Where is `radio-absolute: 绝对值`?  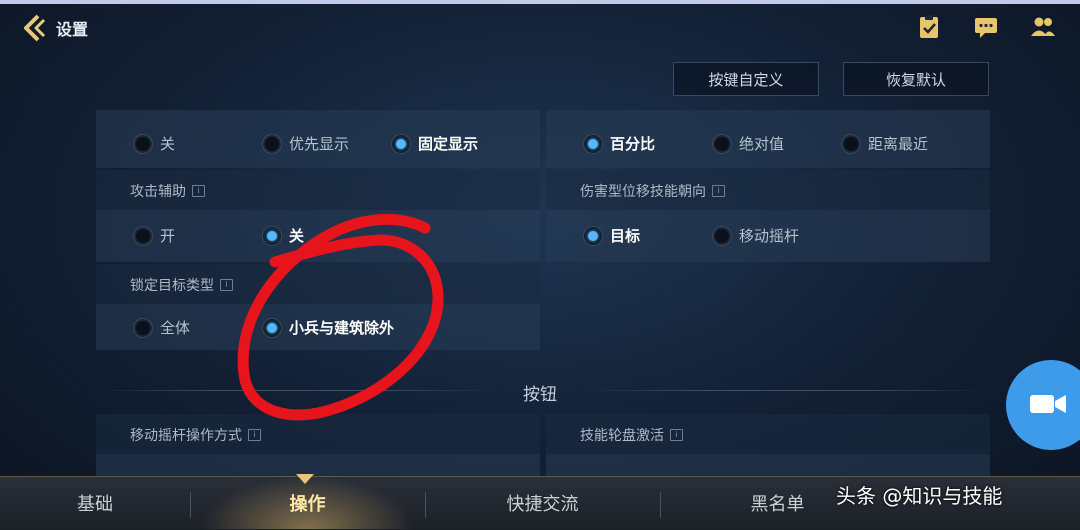
radio-absolute: 绝对值 is located at coordinates (748, 143).